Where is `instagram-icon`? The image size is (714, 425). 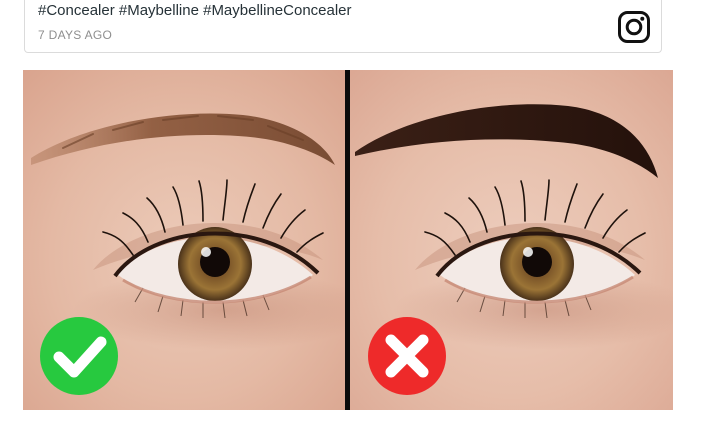
instagram-icon is located at coordinates (634, 27).